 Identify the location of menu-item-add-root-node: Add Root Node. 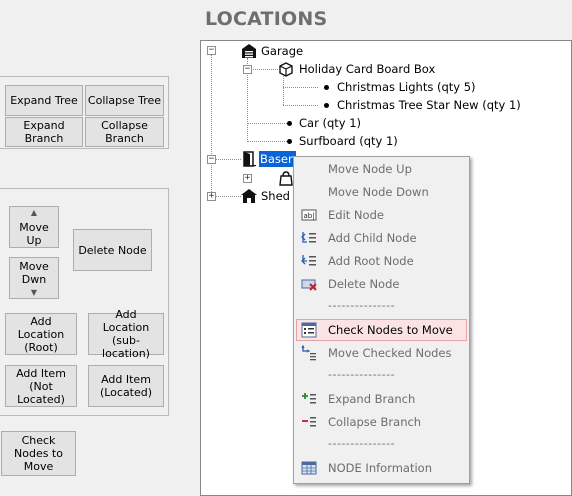
(381, 261).